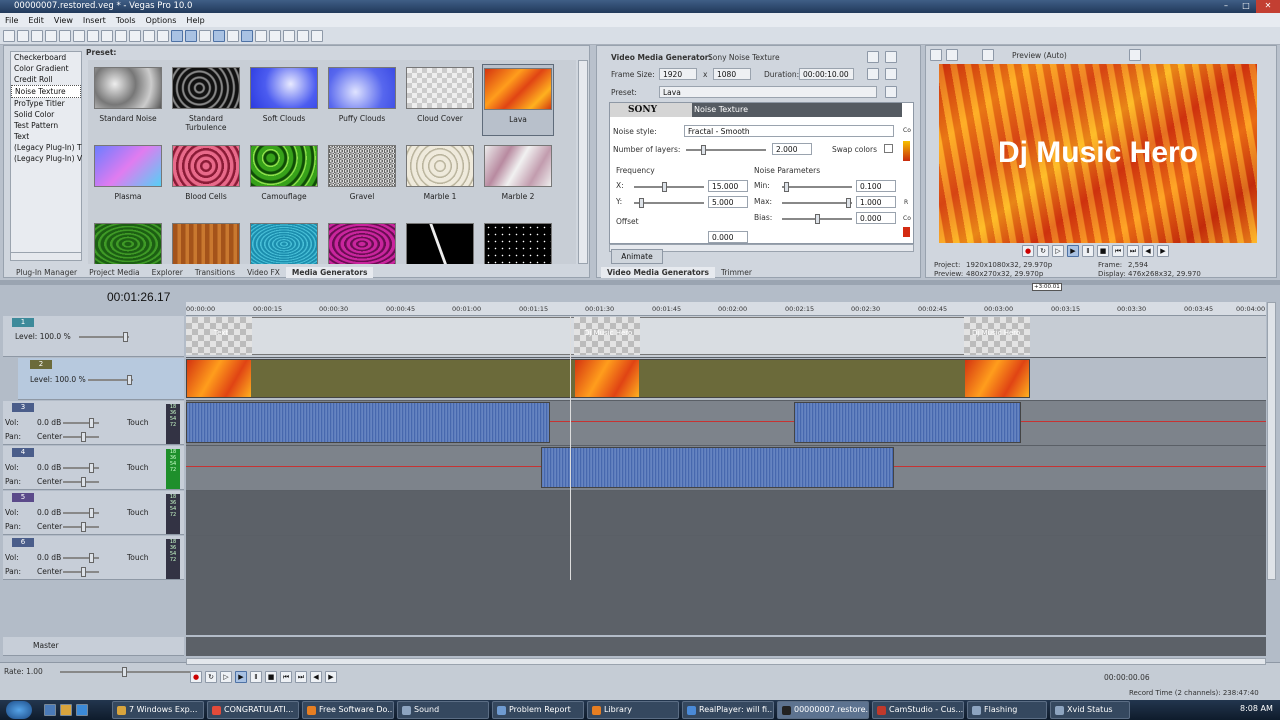 The width and height of the screenshot is (1280, 720). Describe the element at coordinates (219, 35) in the screenshot. I see `snapping-icon` at that location.